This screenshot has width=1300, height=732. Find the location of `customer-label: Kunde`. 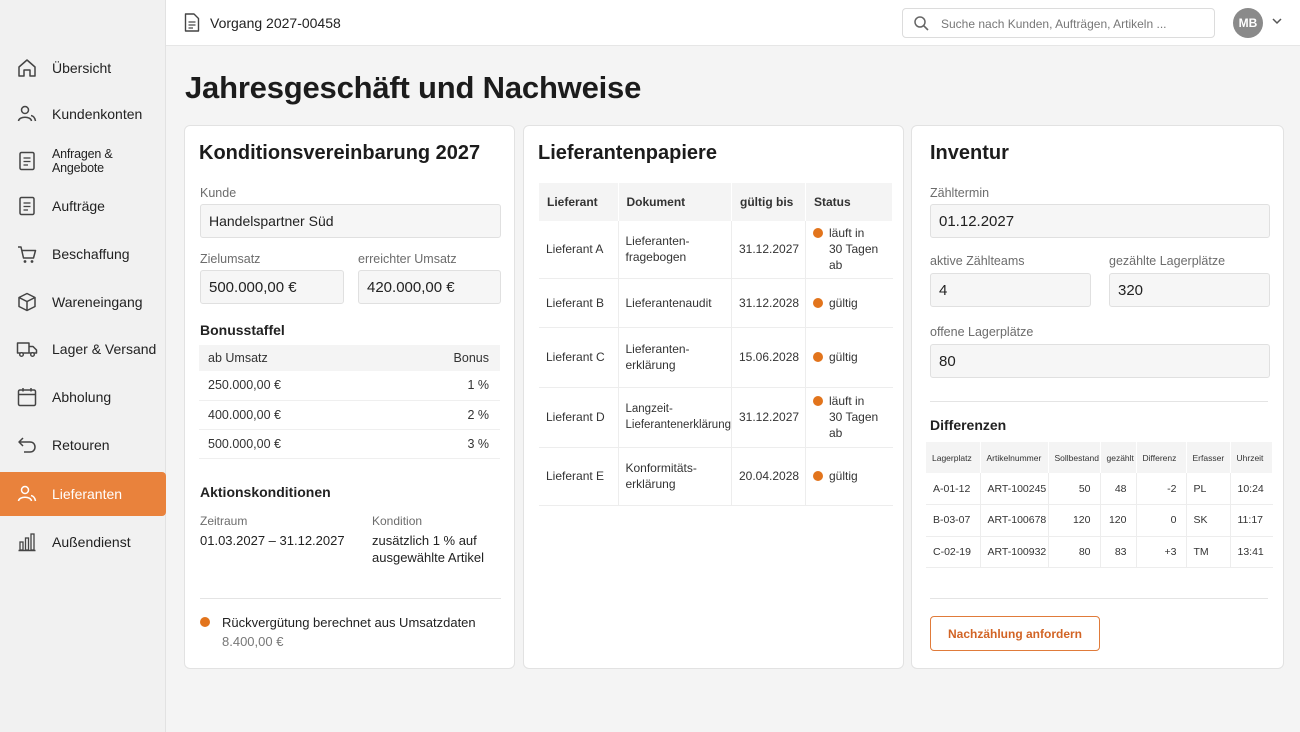

customer-label: Kunde is located at coordinates (218, 193).